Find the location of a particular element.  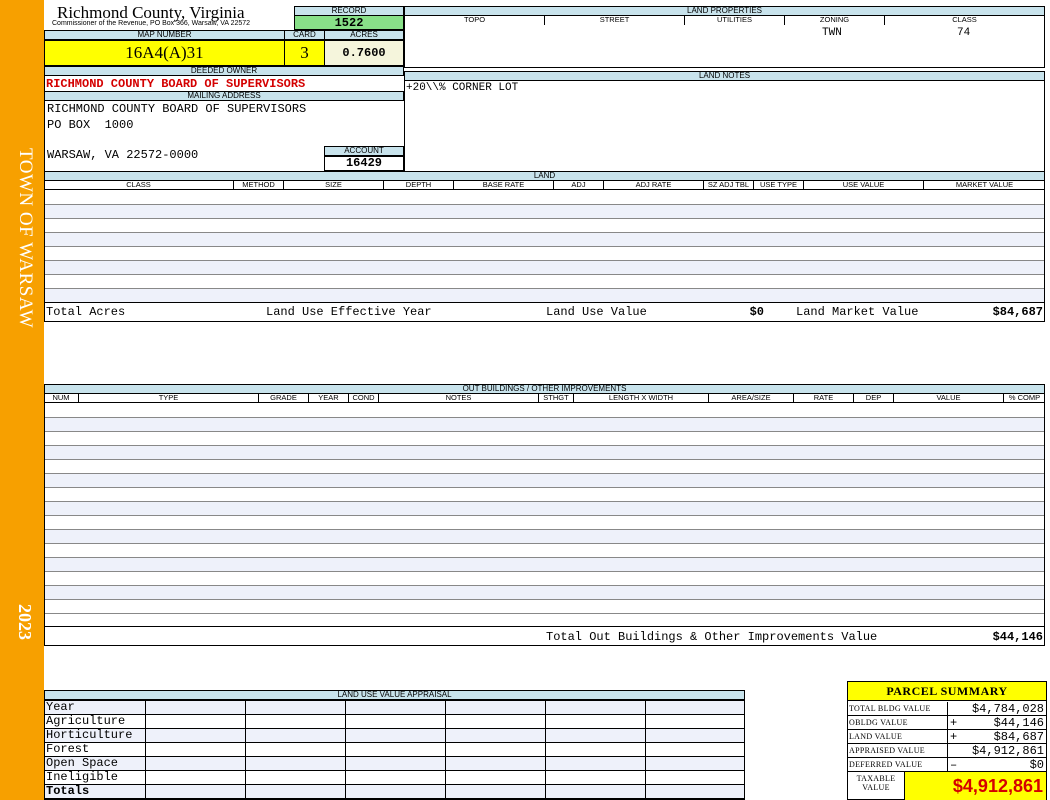

land-use-value-label: Land Use Value is located at coordinates (596, 312).